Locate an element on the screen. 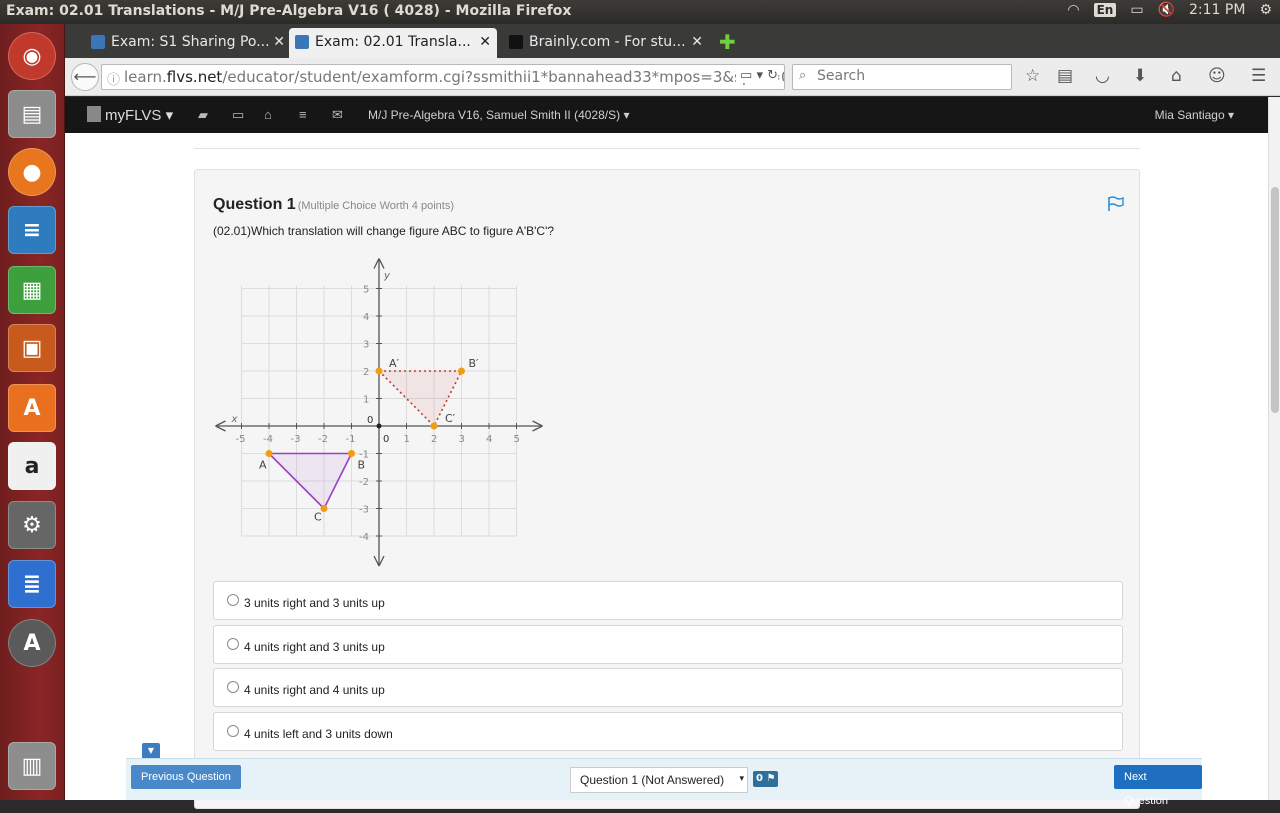 Image resolution: width=1280 pixels, height=813 pixels. origin-label: 0 is located at coordinates (386, 439).